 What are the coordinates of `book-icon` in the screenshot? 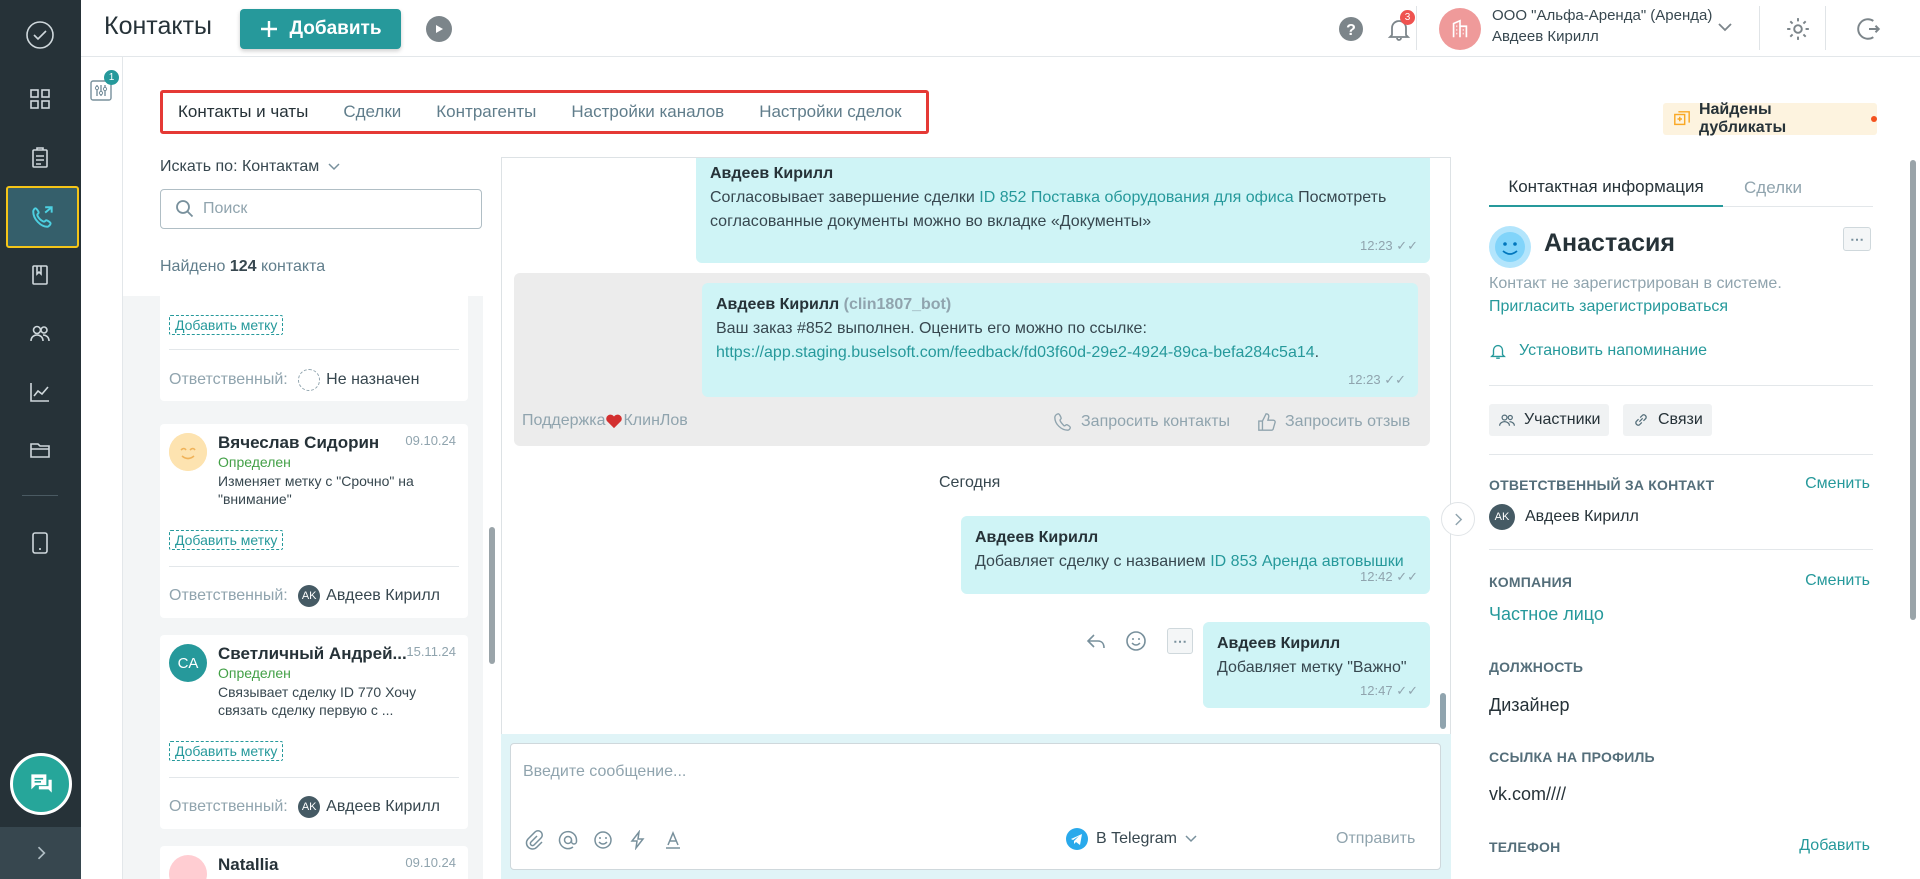 It's located at (40, 275).